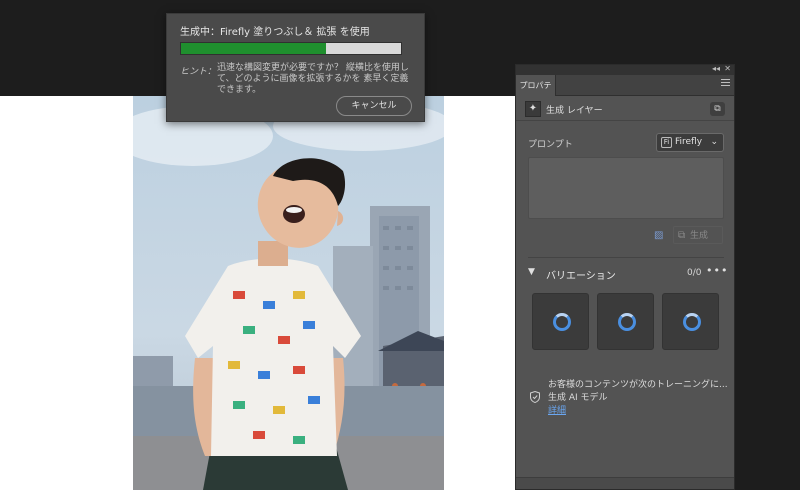 The height and width of the screenshot is (490, 800). Describe the element at coordinates (727, 68) in the screenshot. I see `close-panel-icon: ✕` at that location.